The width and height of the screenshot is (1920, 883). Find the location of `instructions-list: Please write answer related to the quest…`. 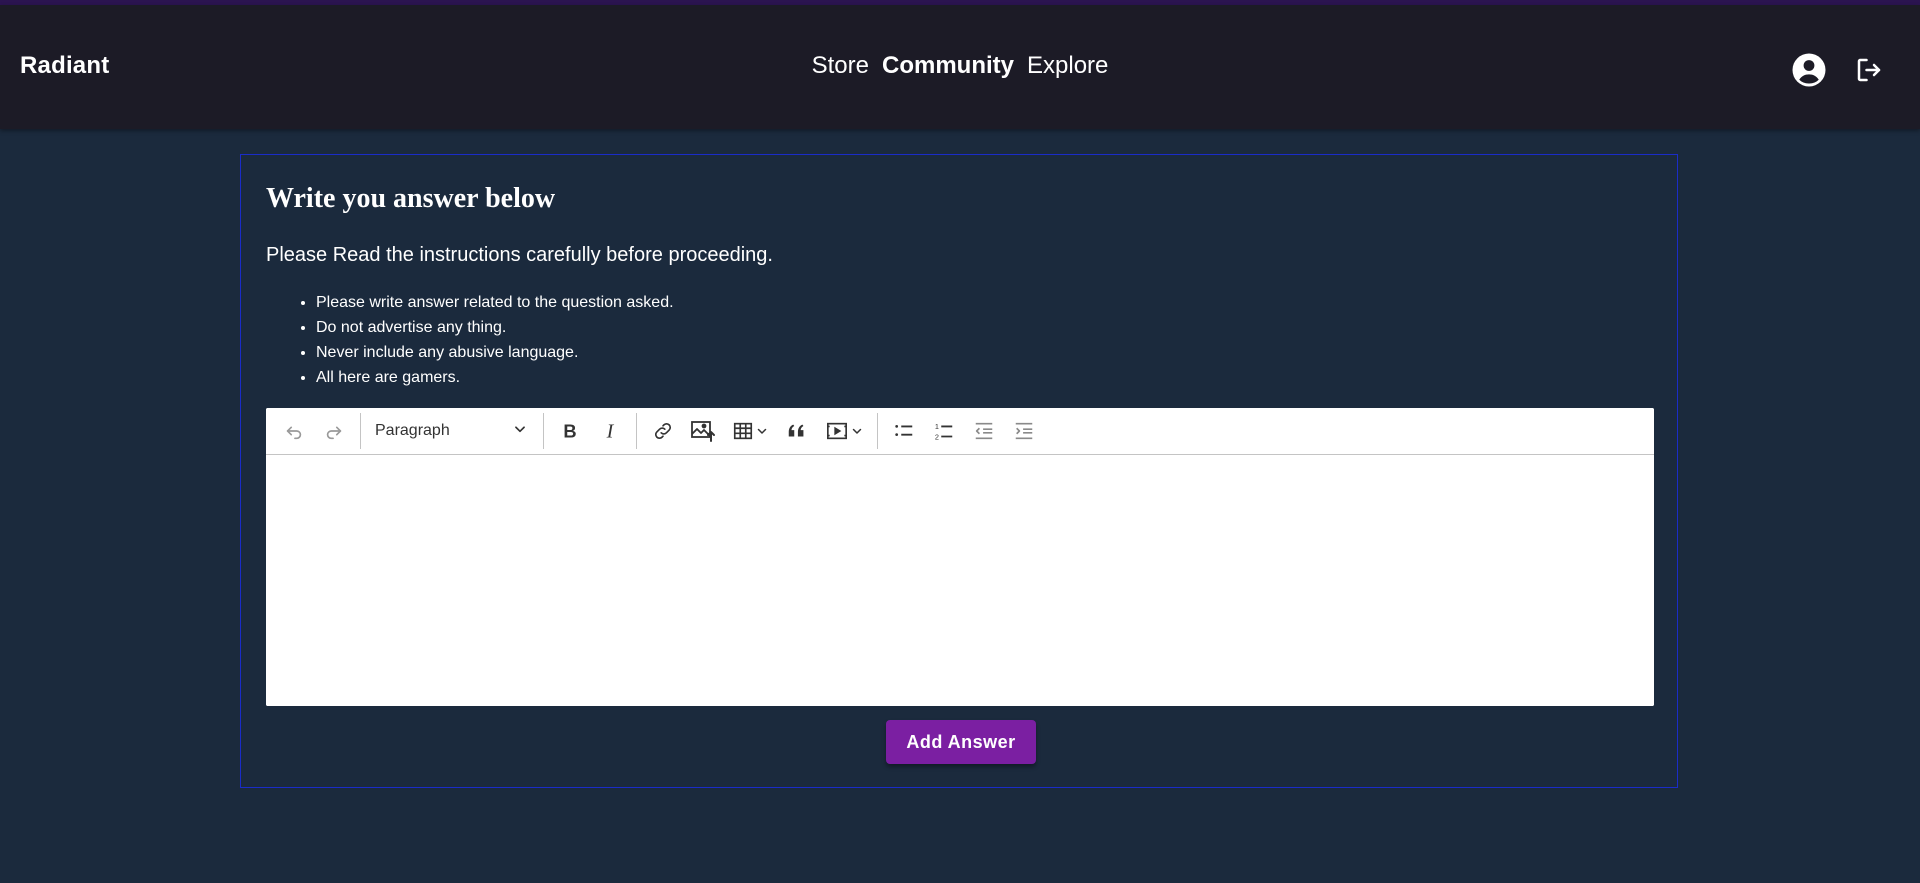

instructions-list: Please write answer related to the quest… is located at coordinates (470, 340).